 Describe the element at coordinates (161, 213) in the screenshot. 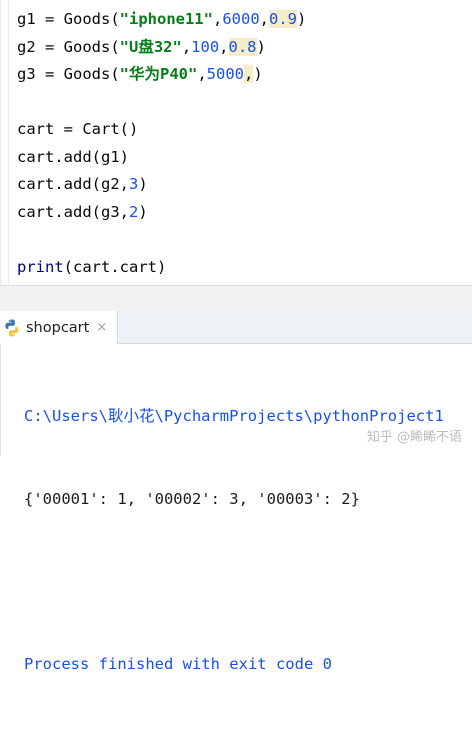

I see `code-line: cart.add(g3,2)` at that location.